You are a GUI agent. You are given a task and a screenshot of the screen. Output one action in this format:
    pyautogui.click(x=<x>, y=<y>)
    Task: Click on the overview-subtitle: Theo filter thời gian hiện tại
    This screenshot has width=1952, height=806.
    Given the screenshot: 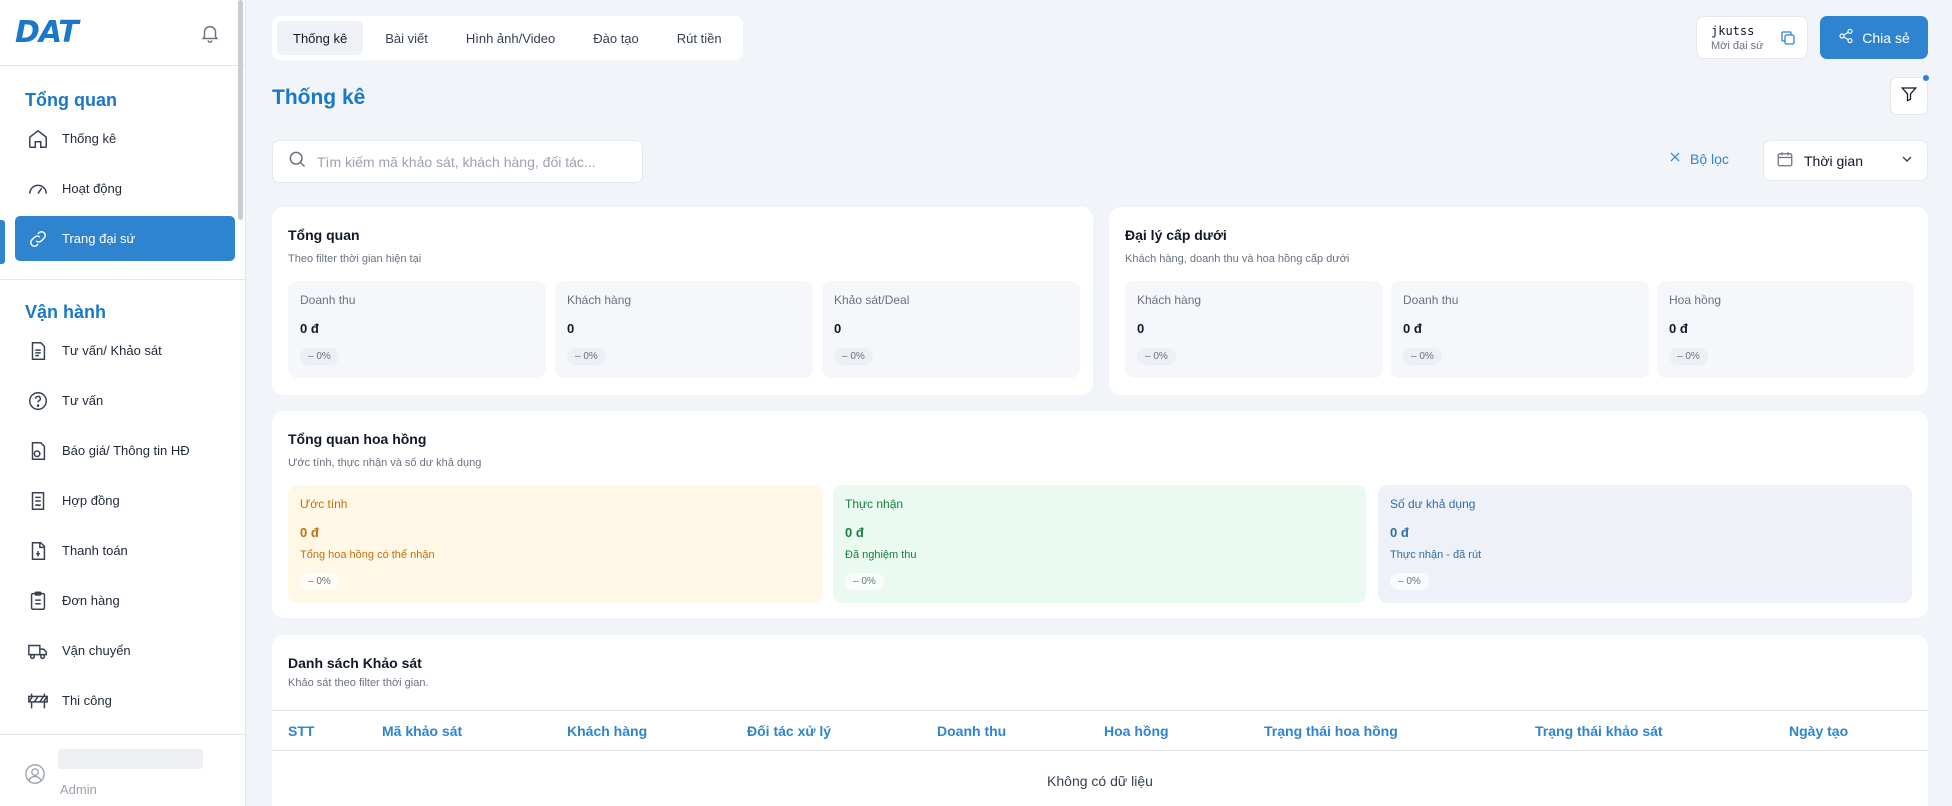 What is the action you would take?
    pyautogui.click(x=355, y=259)
    